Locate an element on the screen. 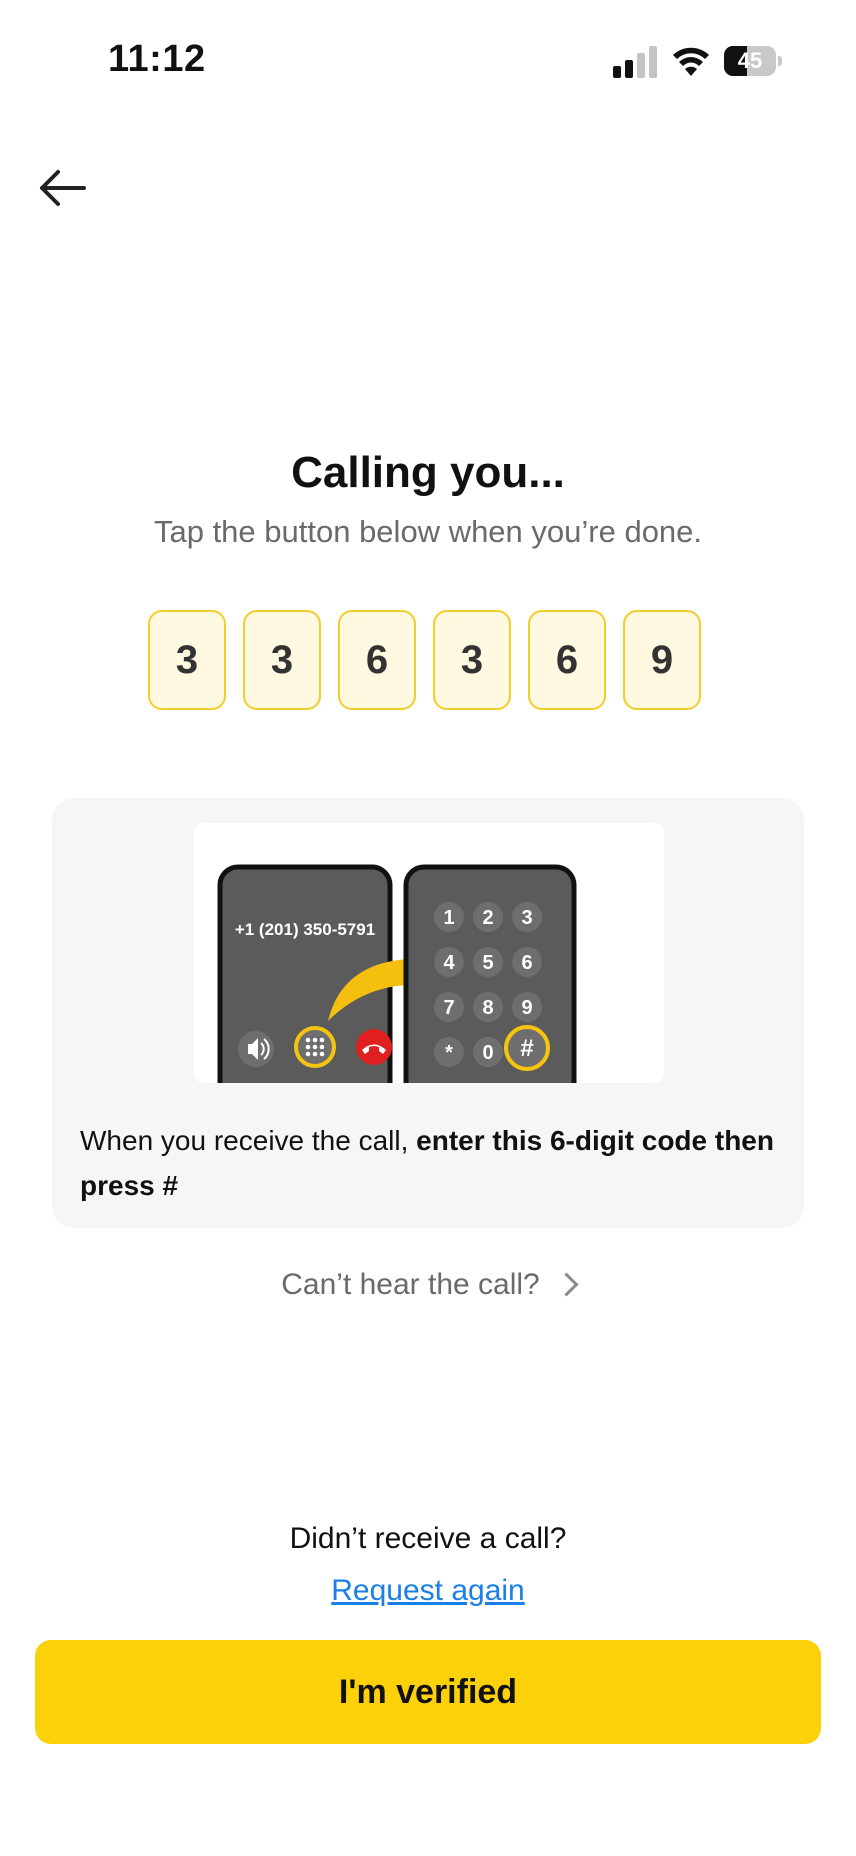 The width and height of the screenshot is (856, 1856). cant-hear-label: Can’t hear the call? is located at coordinates (410, 1284).